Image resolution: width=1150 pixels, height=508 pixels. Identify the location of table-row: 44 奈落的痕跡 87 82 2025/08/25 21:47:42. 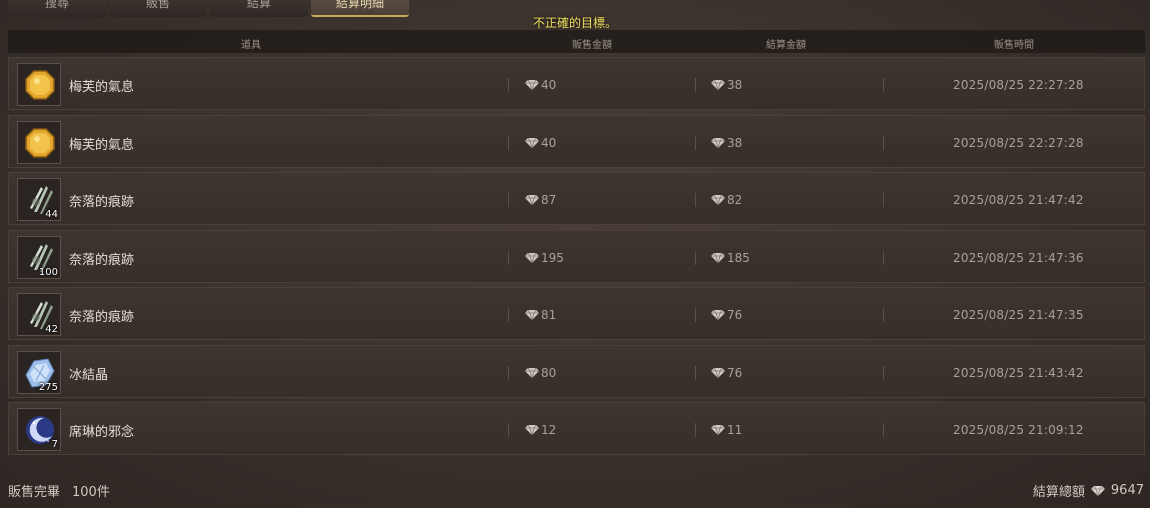
(576, 198).